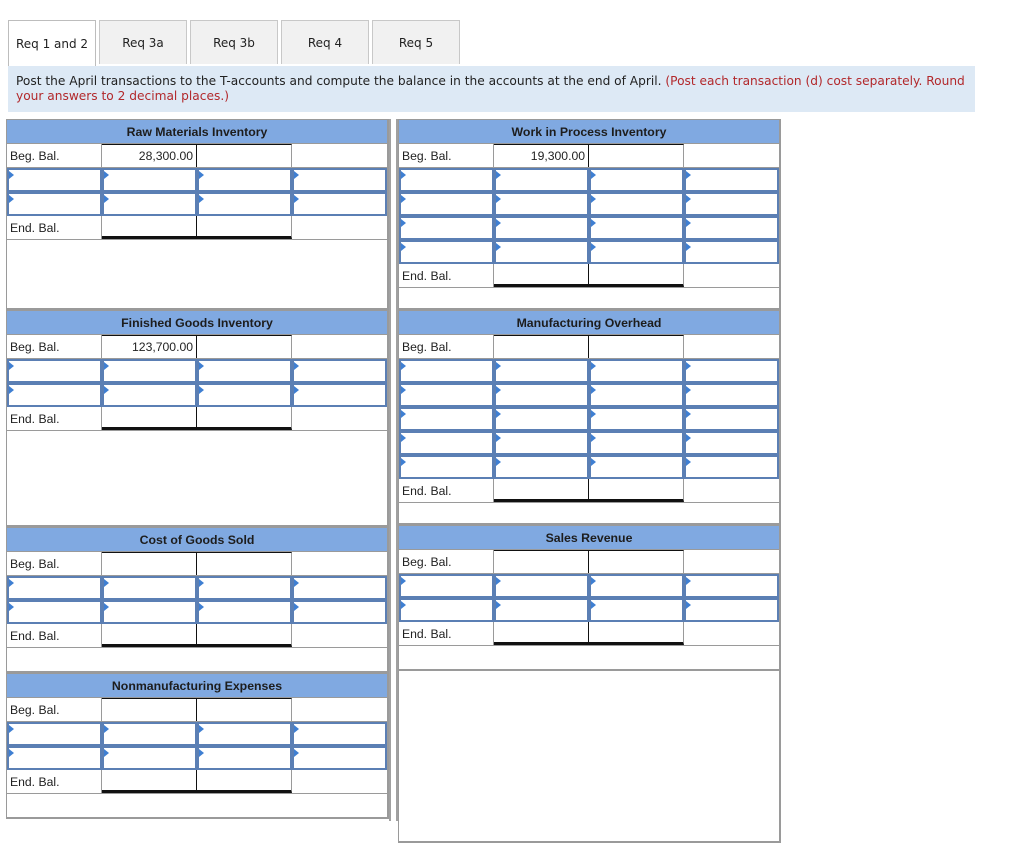  I want to click on tab-req-3b: Req 3b, so click(234, 42).